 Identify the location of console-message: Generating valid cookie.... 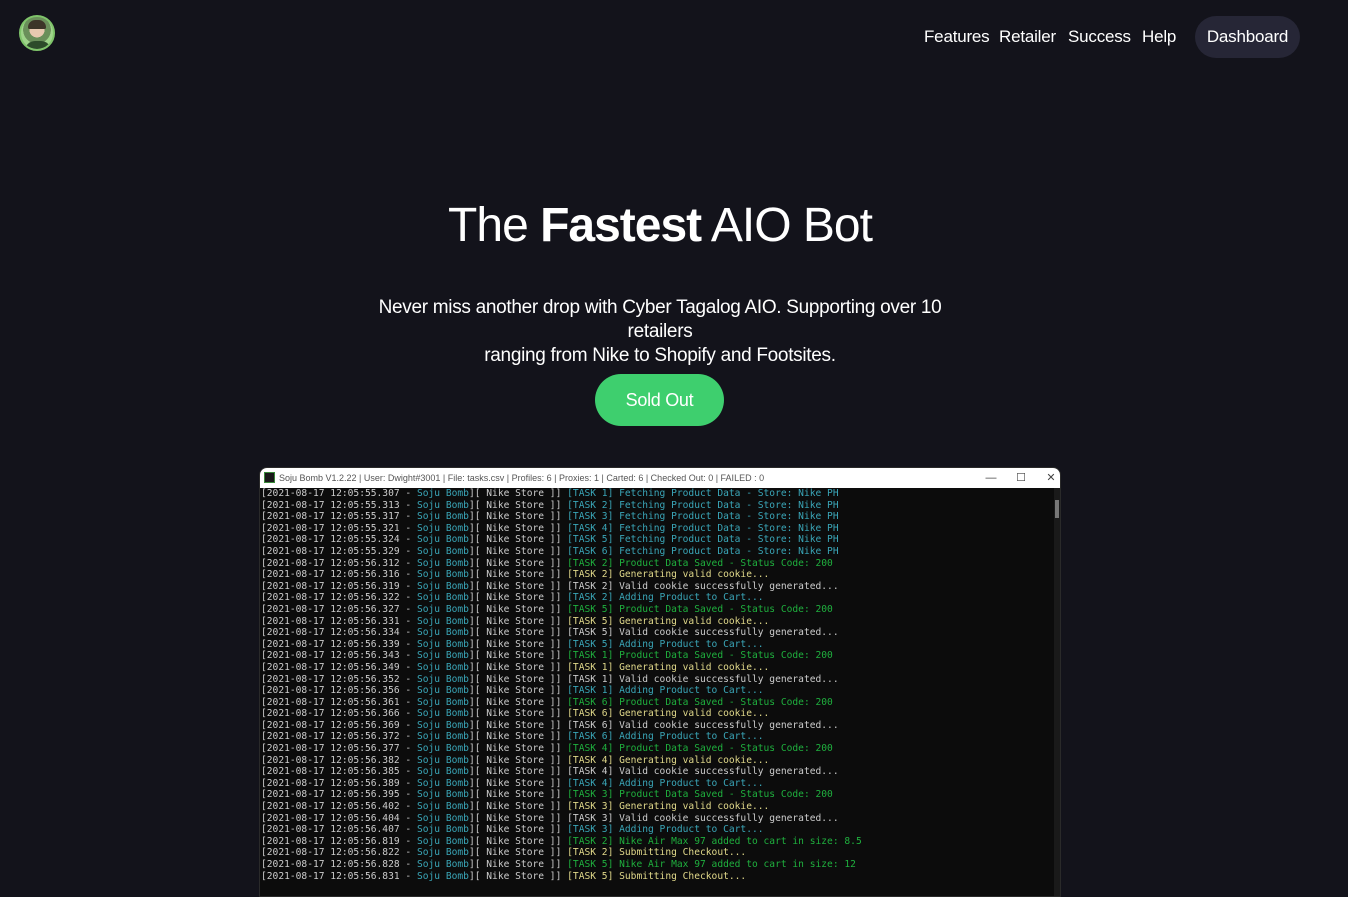
(694, 760).